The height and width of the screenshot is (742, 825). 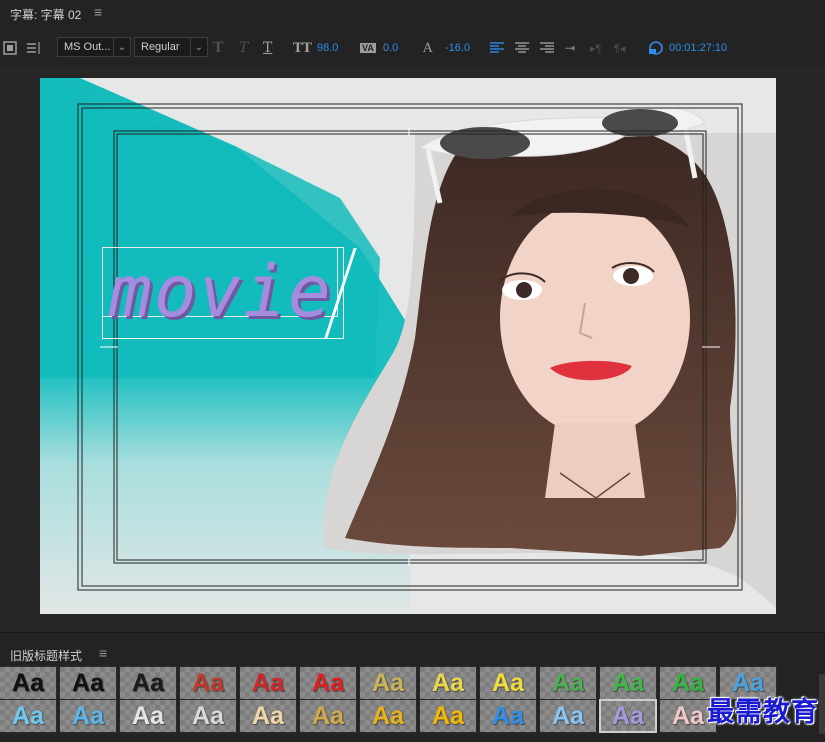 What do you see at coordinates (218, 48) in the screenshot?
I see `bold-icon: T` at bounding box center [218, 48].